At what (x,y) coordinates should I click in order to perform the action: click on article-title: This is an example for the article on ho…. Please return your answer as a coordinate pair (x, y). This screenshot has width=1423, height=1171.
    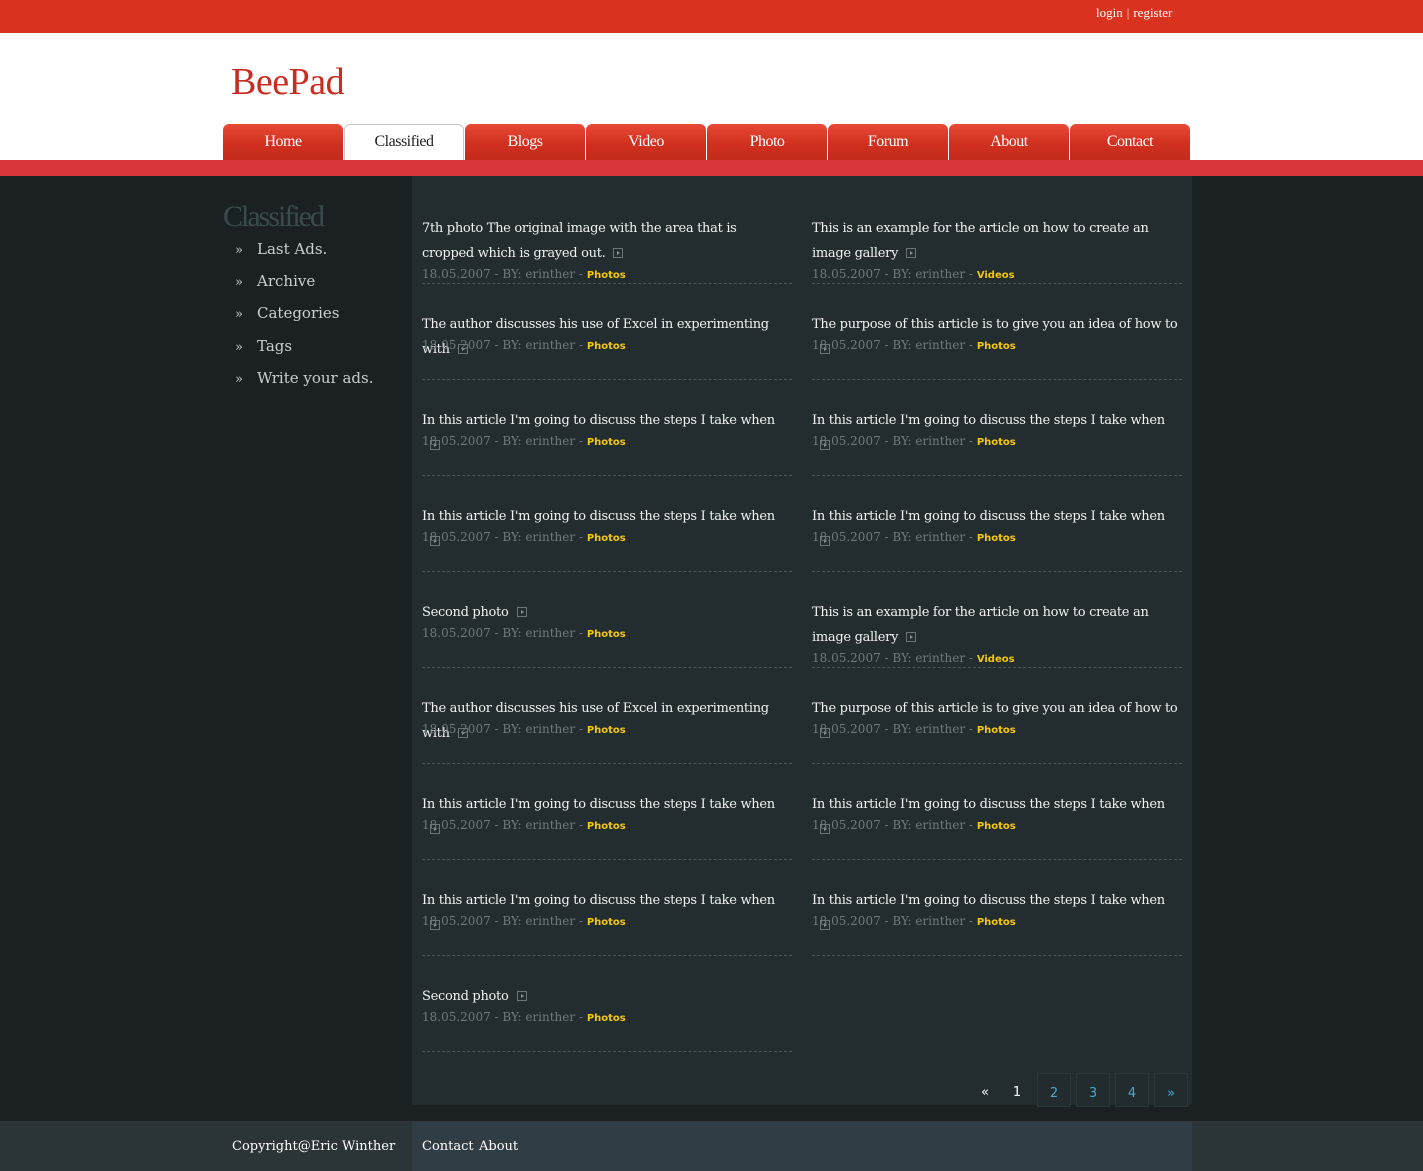
    Looking at the image, I should click on (980, 625).